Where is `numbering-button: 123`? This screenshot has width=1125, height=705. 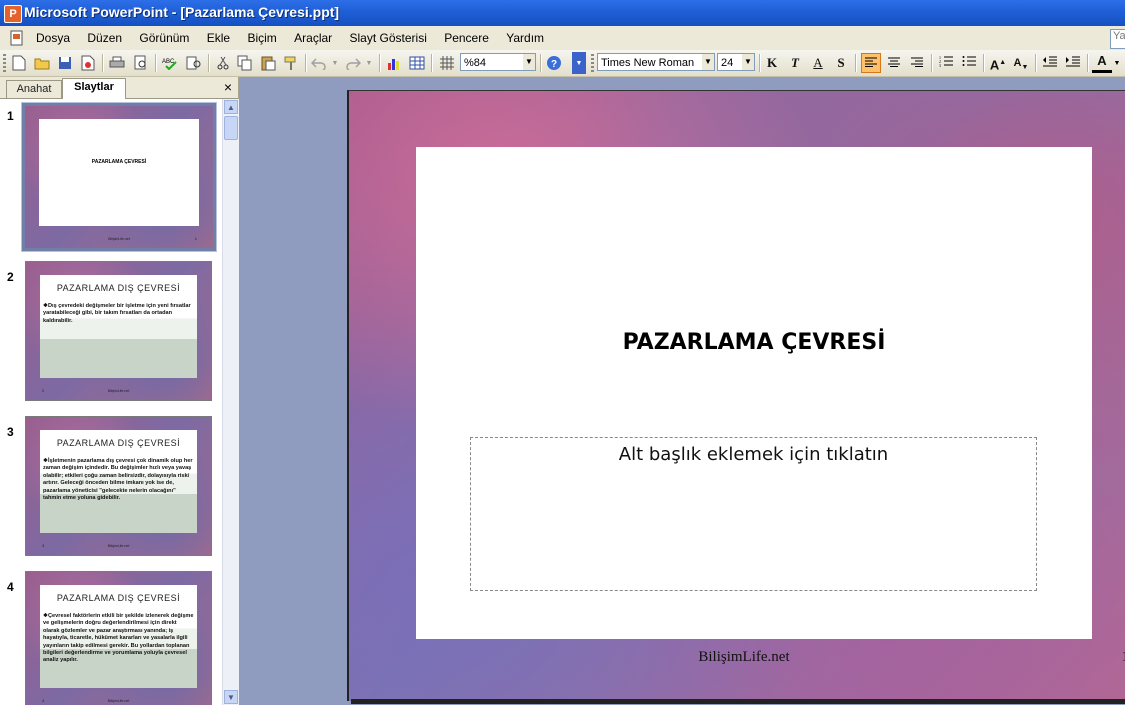 numbering-button: 123 is located at coordinates (946, 63).